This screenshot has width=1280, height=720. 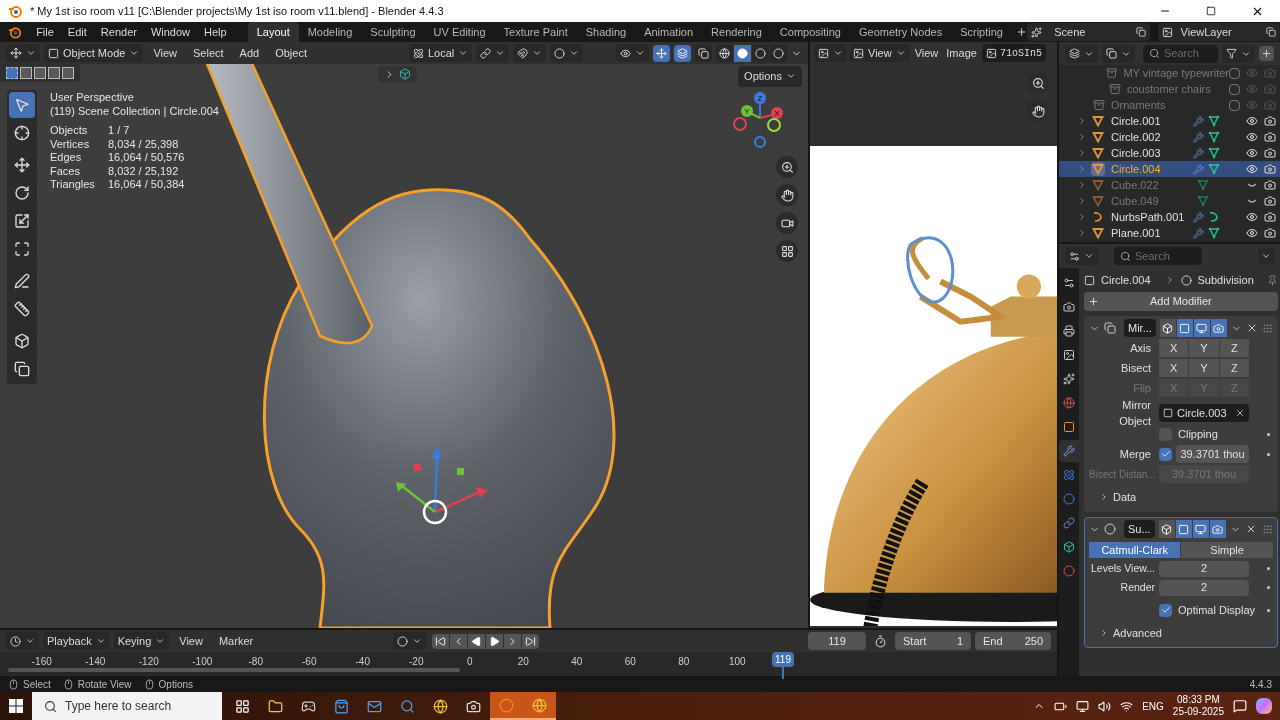 What do you see at coordinates (684, 662) in the screenshot?
I see `frame-tick-label: 80` at bounding box center [684, 662].